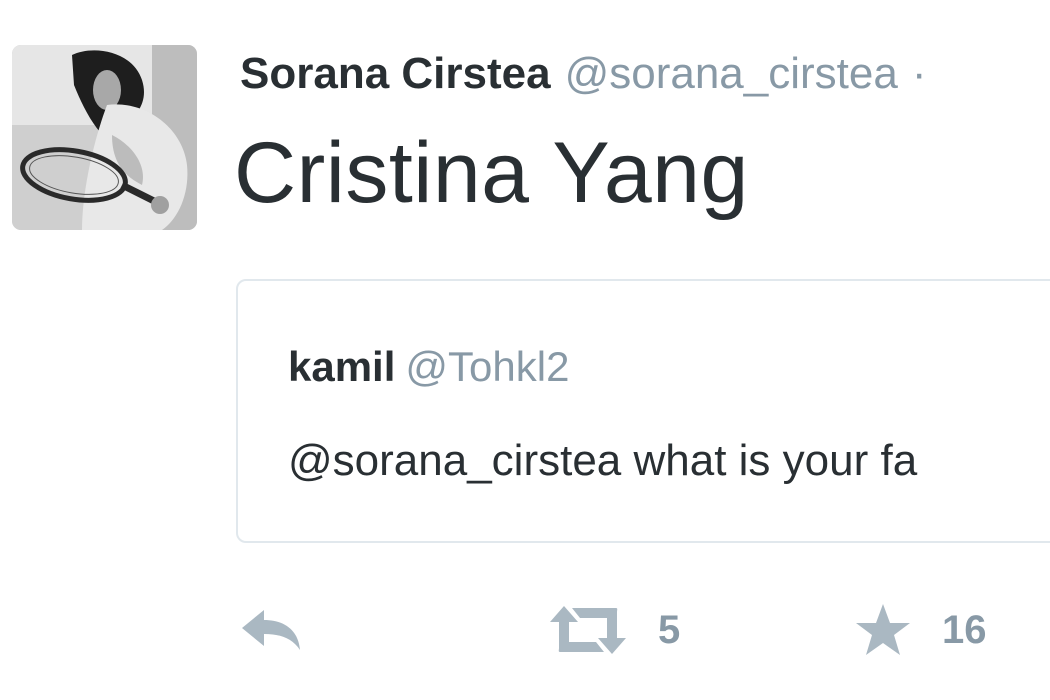  Describe the element at coordinates (525, 630) in the screenshot. I see `tweet-actions: 5 16` at that location.